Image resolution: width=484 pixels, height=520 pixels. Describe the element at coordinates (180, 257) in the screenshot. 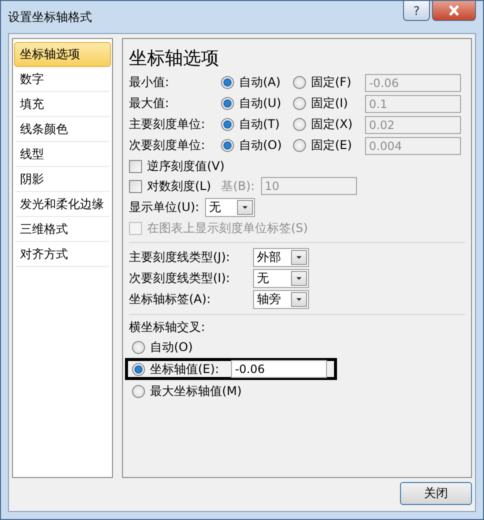

I see `field-label: 主要刻度线类型(J):` at that location.